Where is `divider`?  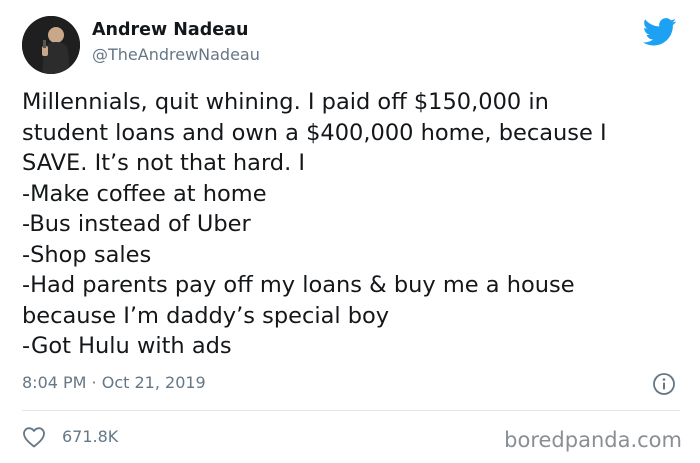 divider is located at coordinates (351, 410).